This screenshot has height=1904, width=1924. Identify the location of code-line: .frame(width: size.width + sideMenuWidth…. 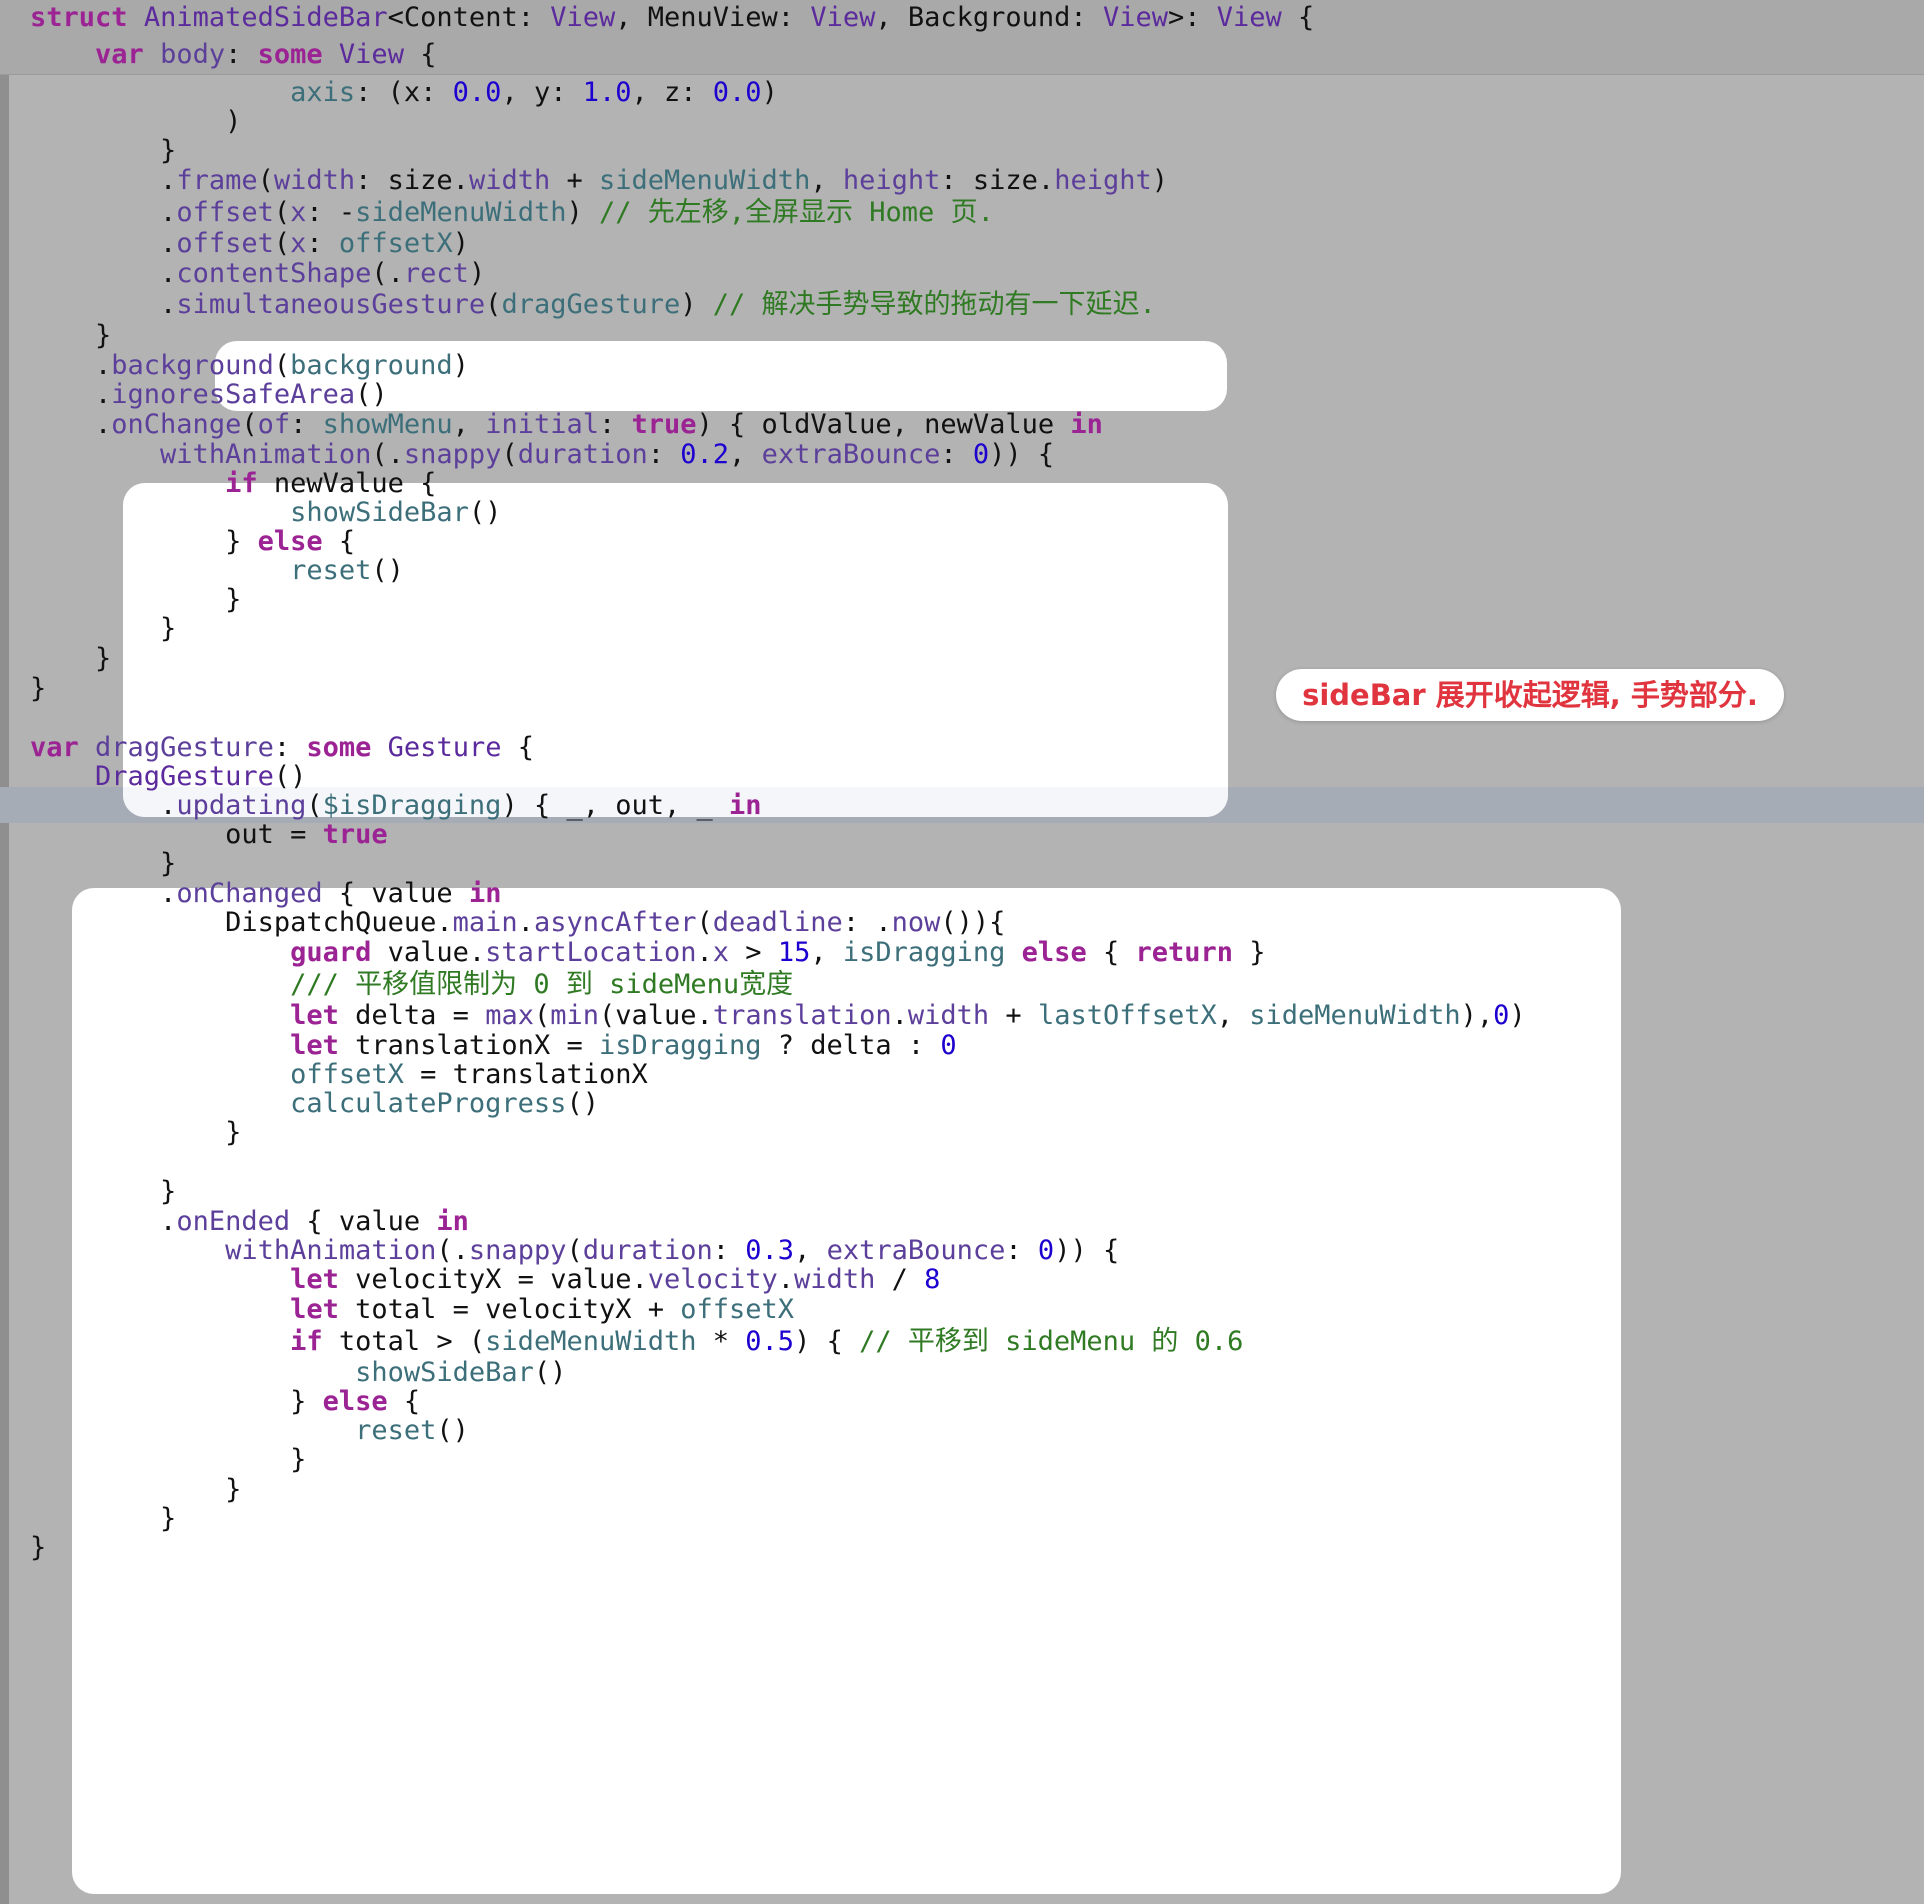
(599, 181).